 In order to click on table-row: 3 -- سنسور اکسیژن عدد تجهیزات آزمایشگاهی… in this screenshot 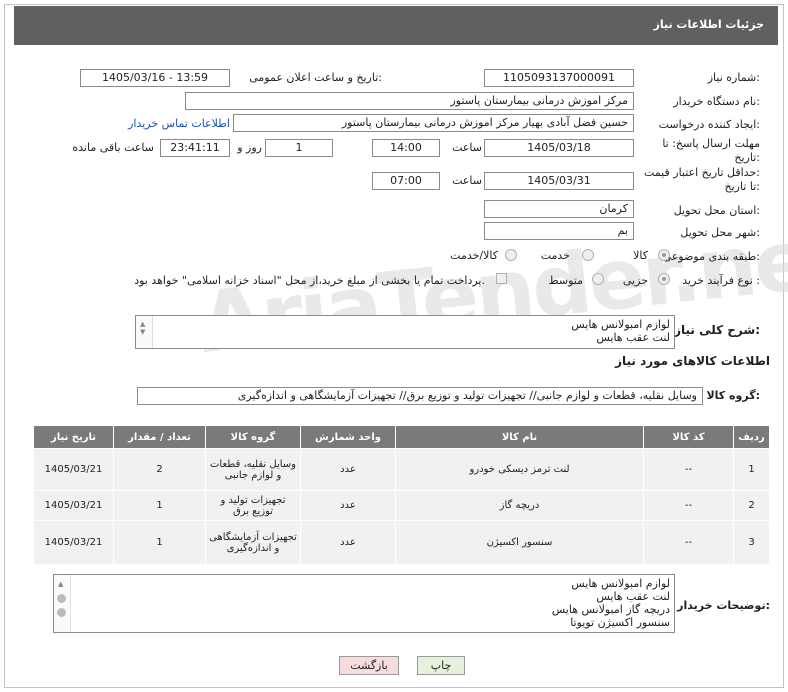, I will do `click(401, 542)`.